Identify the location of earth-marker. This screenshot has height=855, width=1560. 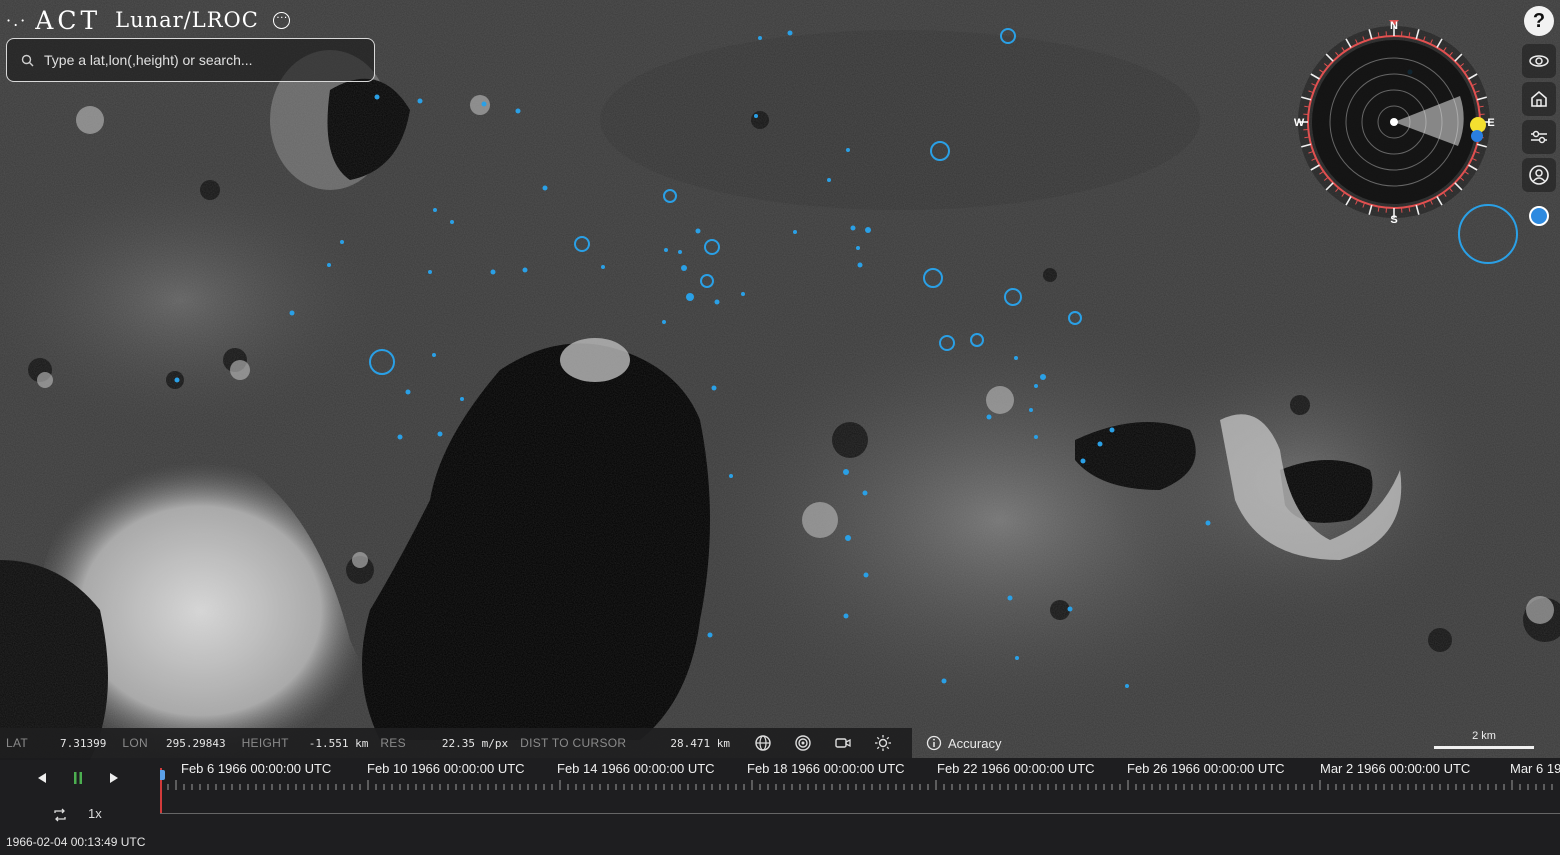
(1477, 136).